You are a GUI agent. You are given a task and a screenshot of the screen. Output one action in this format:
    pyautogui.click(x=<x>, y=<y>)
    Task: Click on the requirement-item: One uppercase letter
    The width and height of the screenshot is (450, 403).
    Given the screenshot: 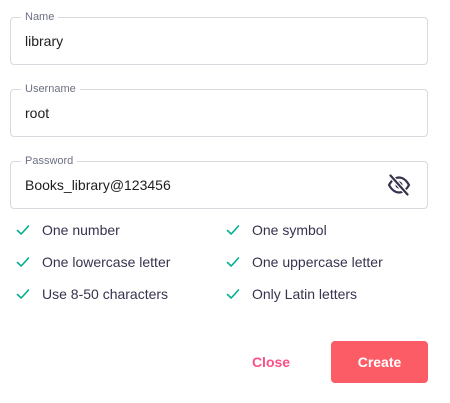 What is the action you would take?
    pyautogui.click(x=304, y=262)
    